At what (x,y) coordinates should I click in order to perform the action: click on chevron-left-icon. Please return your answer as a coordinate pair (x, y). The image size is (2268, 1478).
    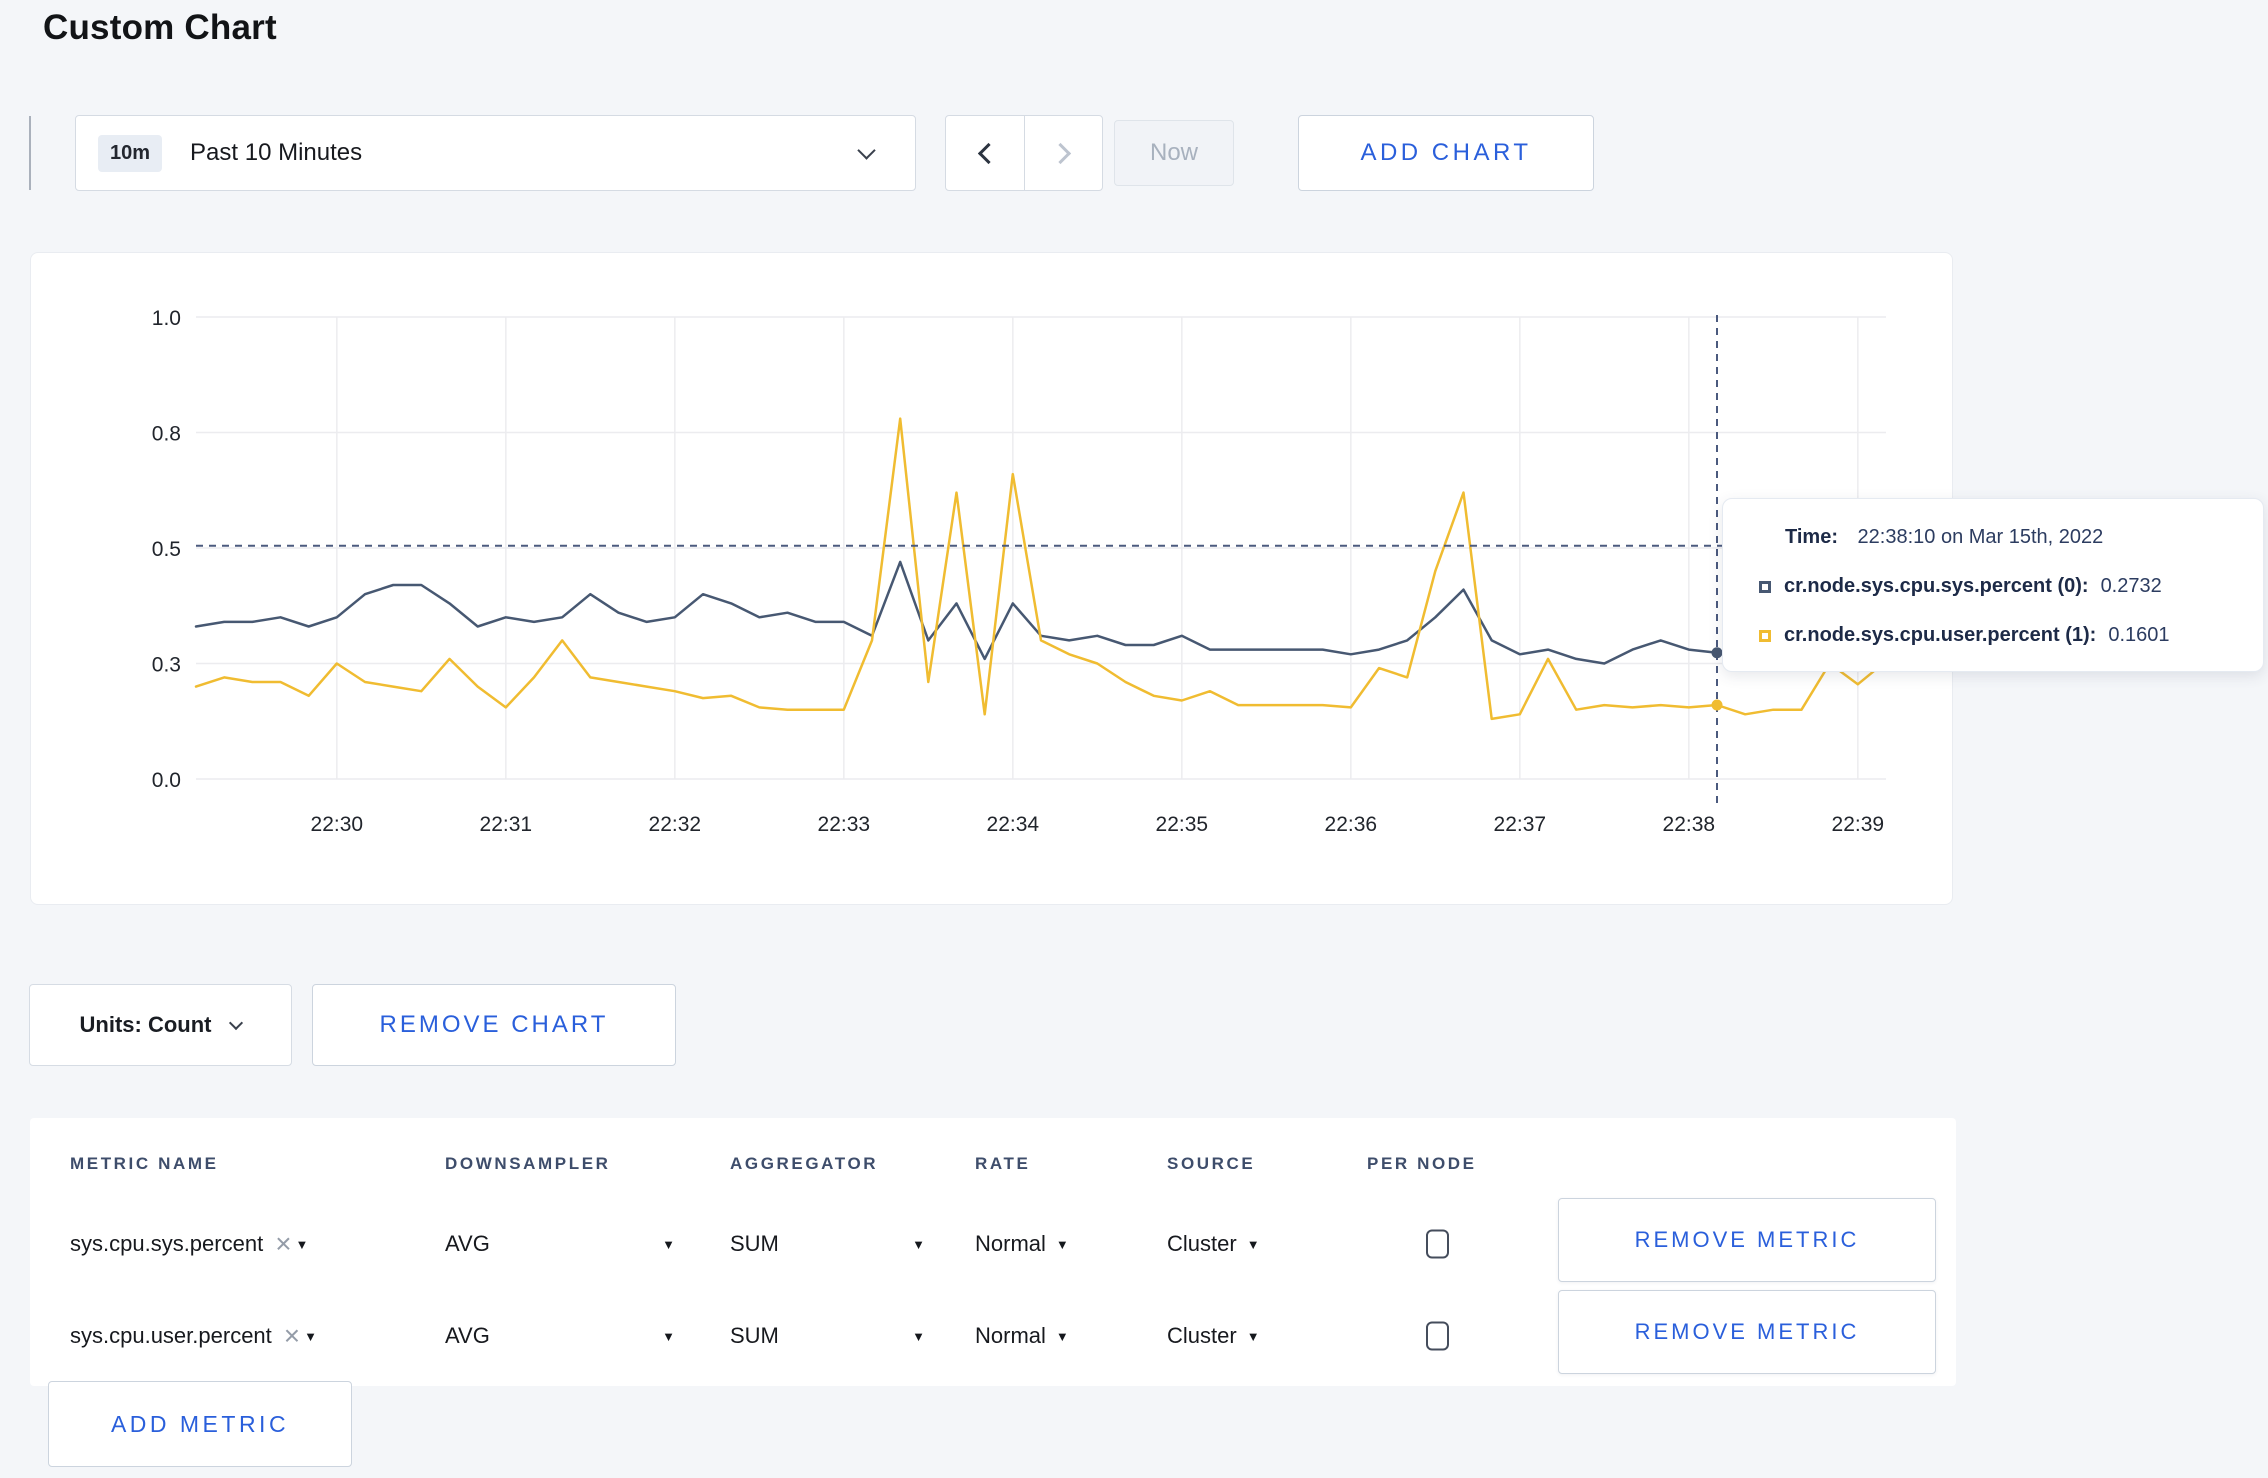
    Looking at the image, I should click on (988, 153).